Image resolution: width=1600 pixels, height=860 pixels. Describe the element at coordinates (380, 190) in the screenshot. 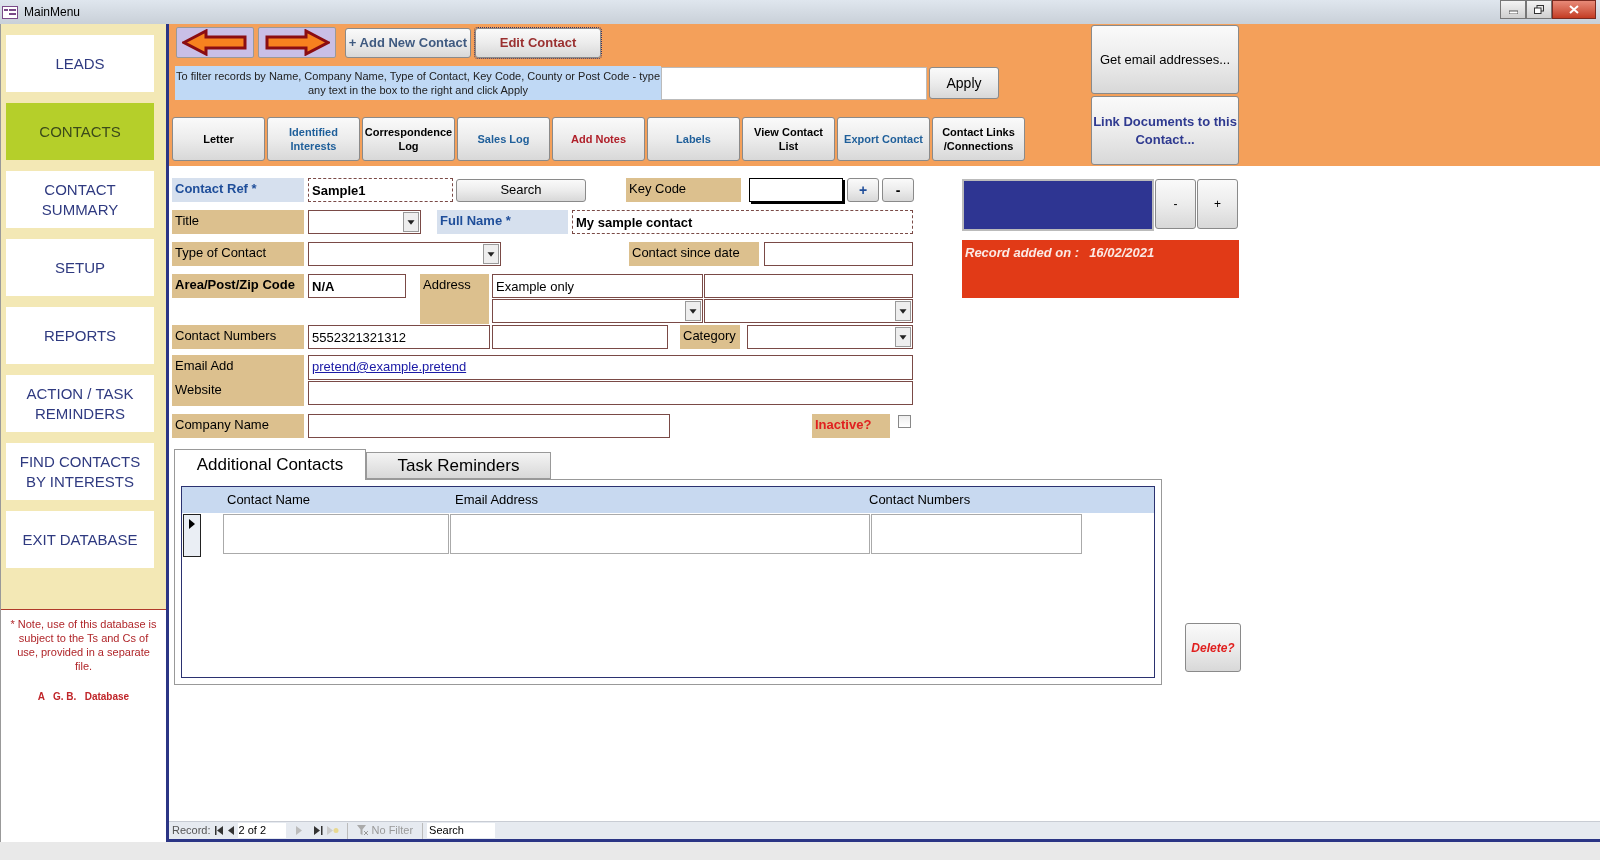

I see `contact-ref-field: Sample1` at that location.